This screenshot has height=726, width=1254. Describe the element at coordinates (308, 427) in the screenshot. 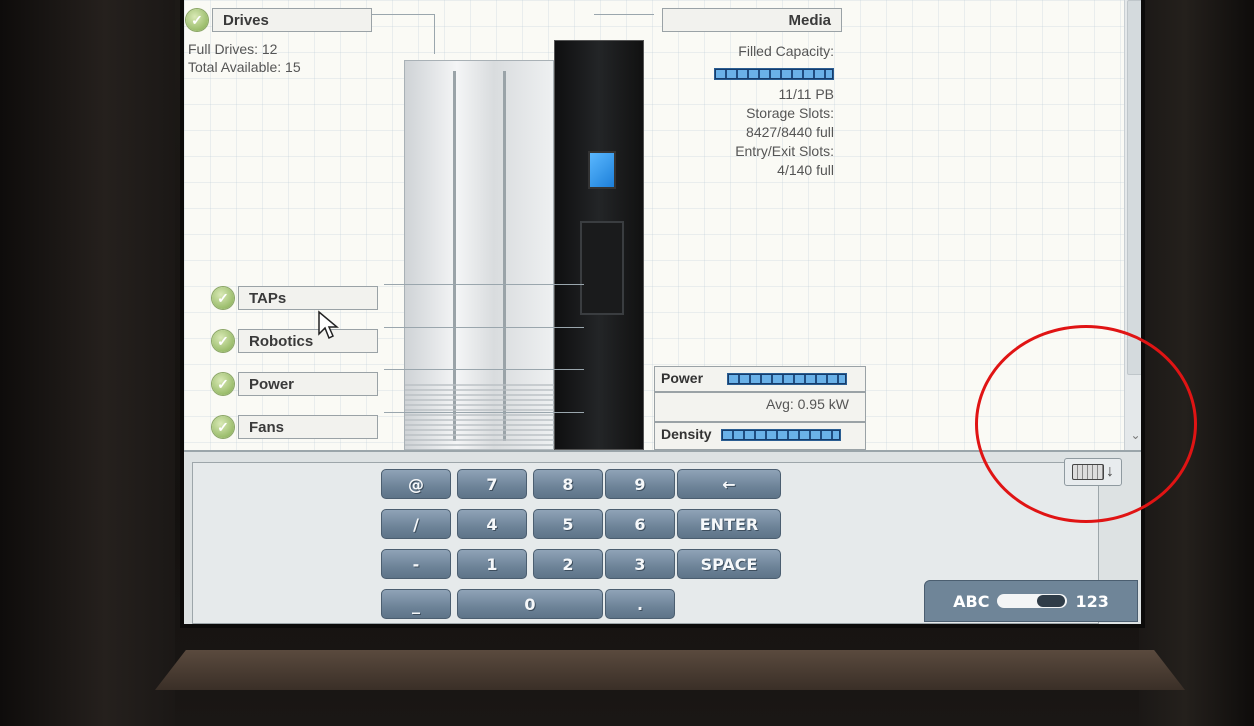

I see `fans-label: Fans` at that location.